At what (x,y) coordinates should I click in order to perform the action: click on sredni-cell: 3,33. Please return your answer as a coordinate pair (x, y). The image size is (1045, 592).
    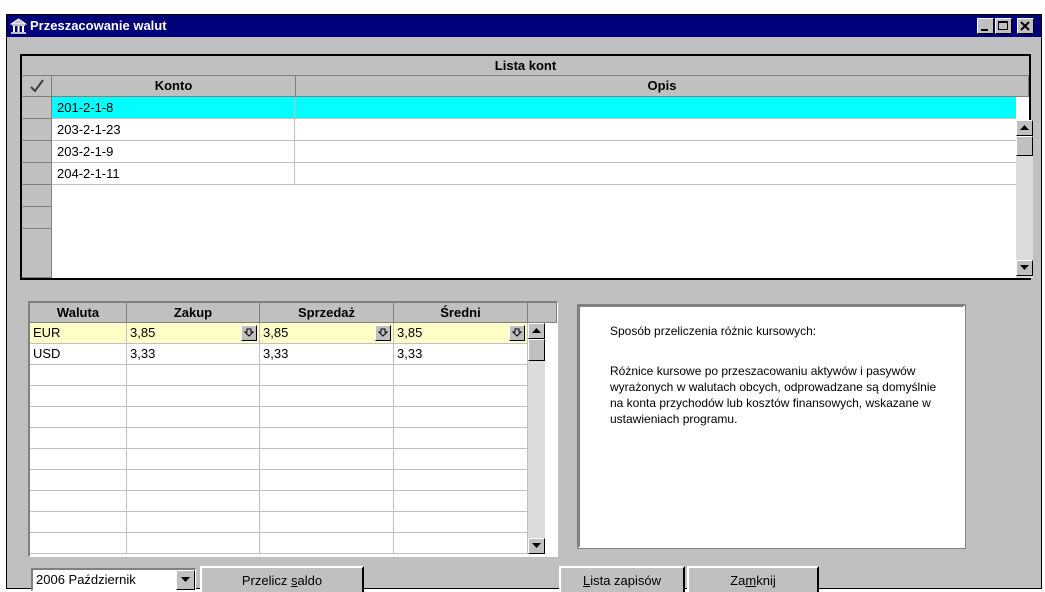
    Looking at the image, I should click on (461, 354).